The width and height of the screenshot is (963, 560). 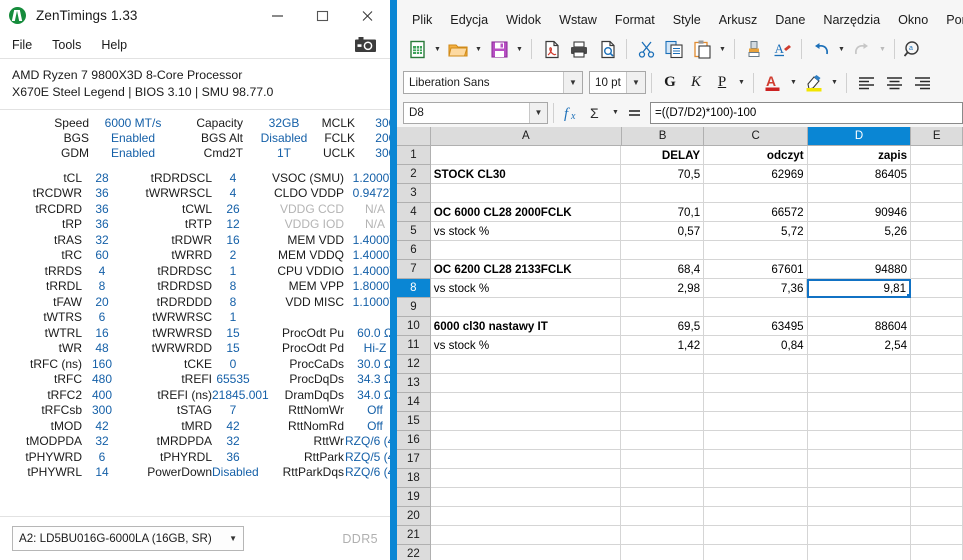 What do you see at coordinates (663, 384) in the screenshot?
I see `cell-B13` at bounding box center [663, 384].